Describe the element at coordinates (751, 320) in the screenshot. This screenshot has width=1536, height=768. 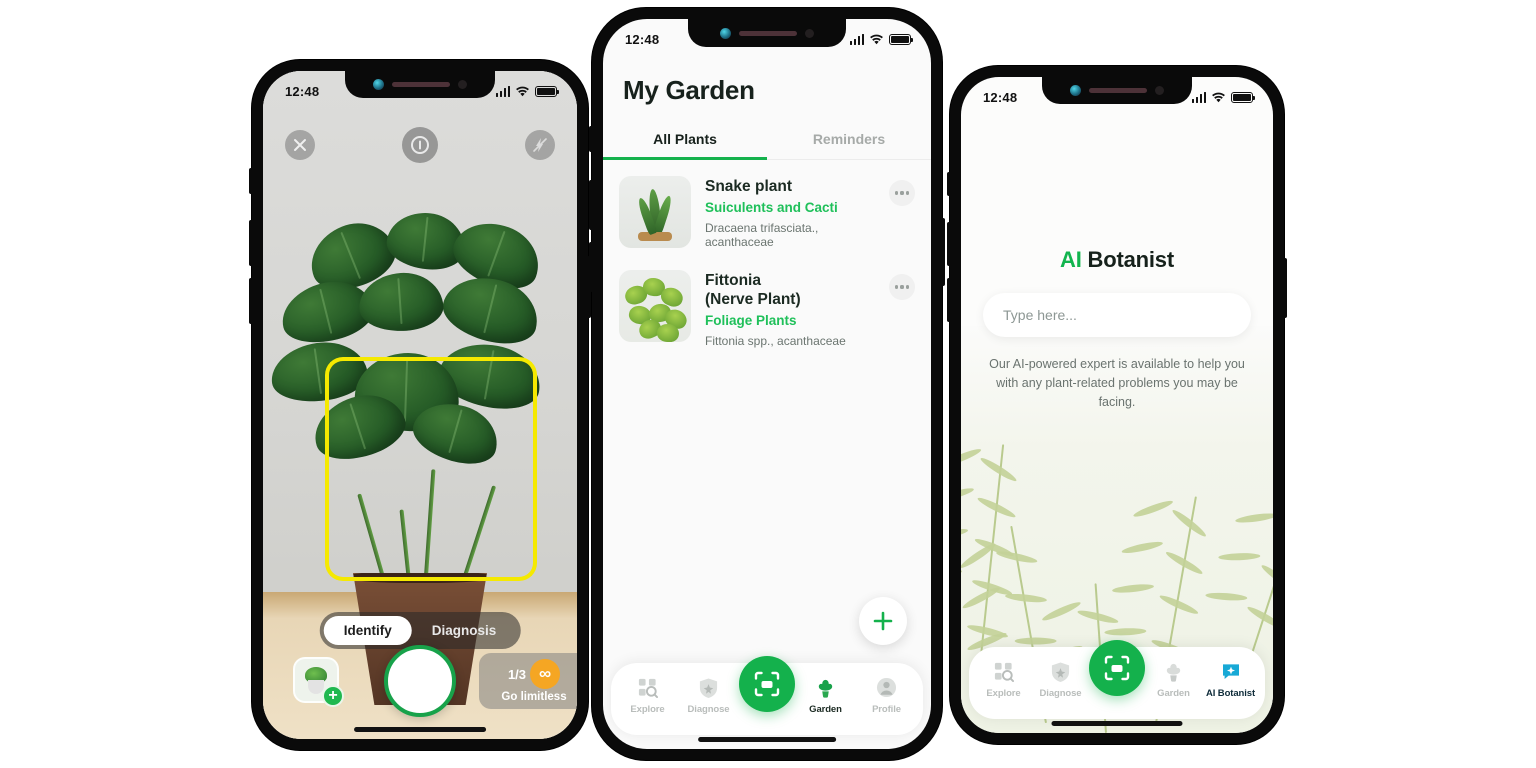
I see `plant-category: Foliage Plants` at that location.